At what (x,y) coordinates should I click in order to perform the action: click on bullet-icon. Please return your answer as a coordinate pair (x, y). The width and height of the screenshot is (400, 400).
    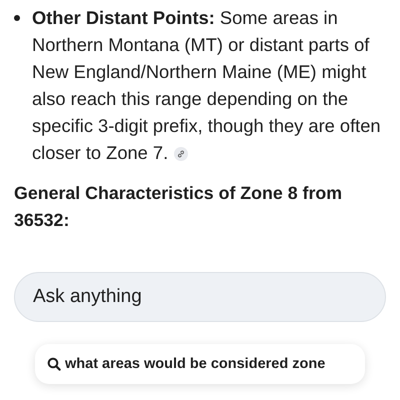
    Looking at the image, I should click on (17, 18).